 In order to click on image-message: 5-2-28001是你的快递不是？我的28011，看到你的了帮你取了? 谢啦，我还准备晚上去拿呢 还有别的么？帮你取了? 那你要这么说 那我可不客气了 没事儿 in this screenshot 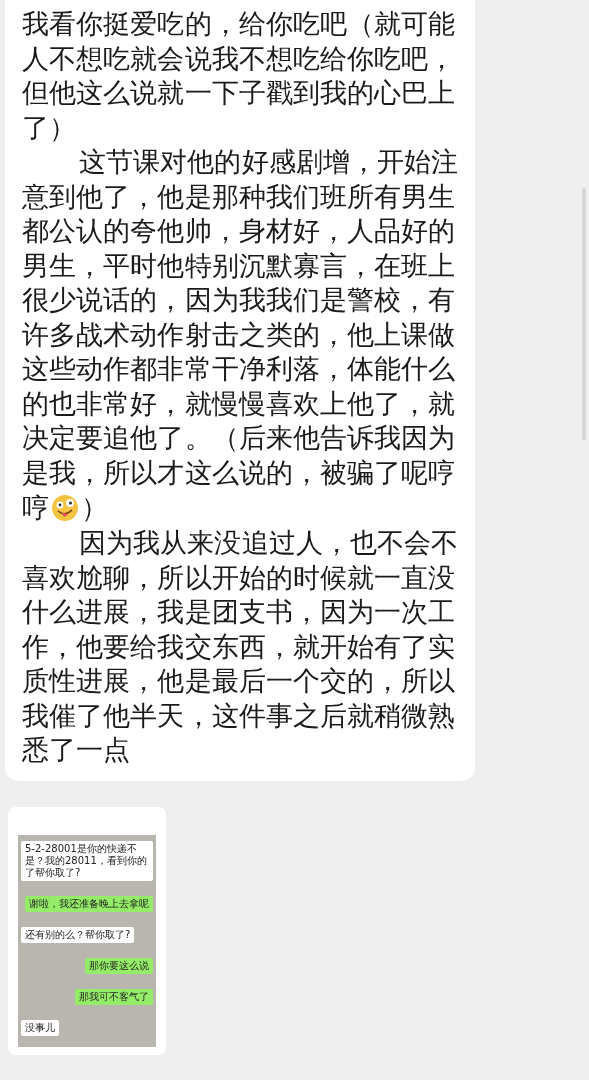, I will do `click(87, 930)`.